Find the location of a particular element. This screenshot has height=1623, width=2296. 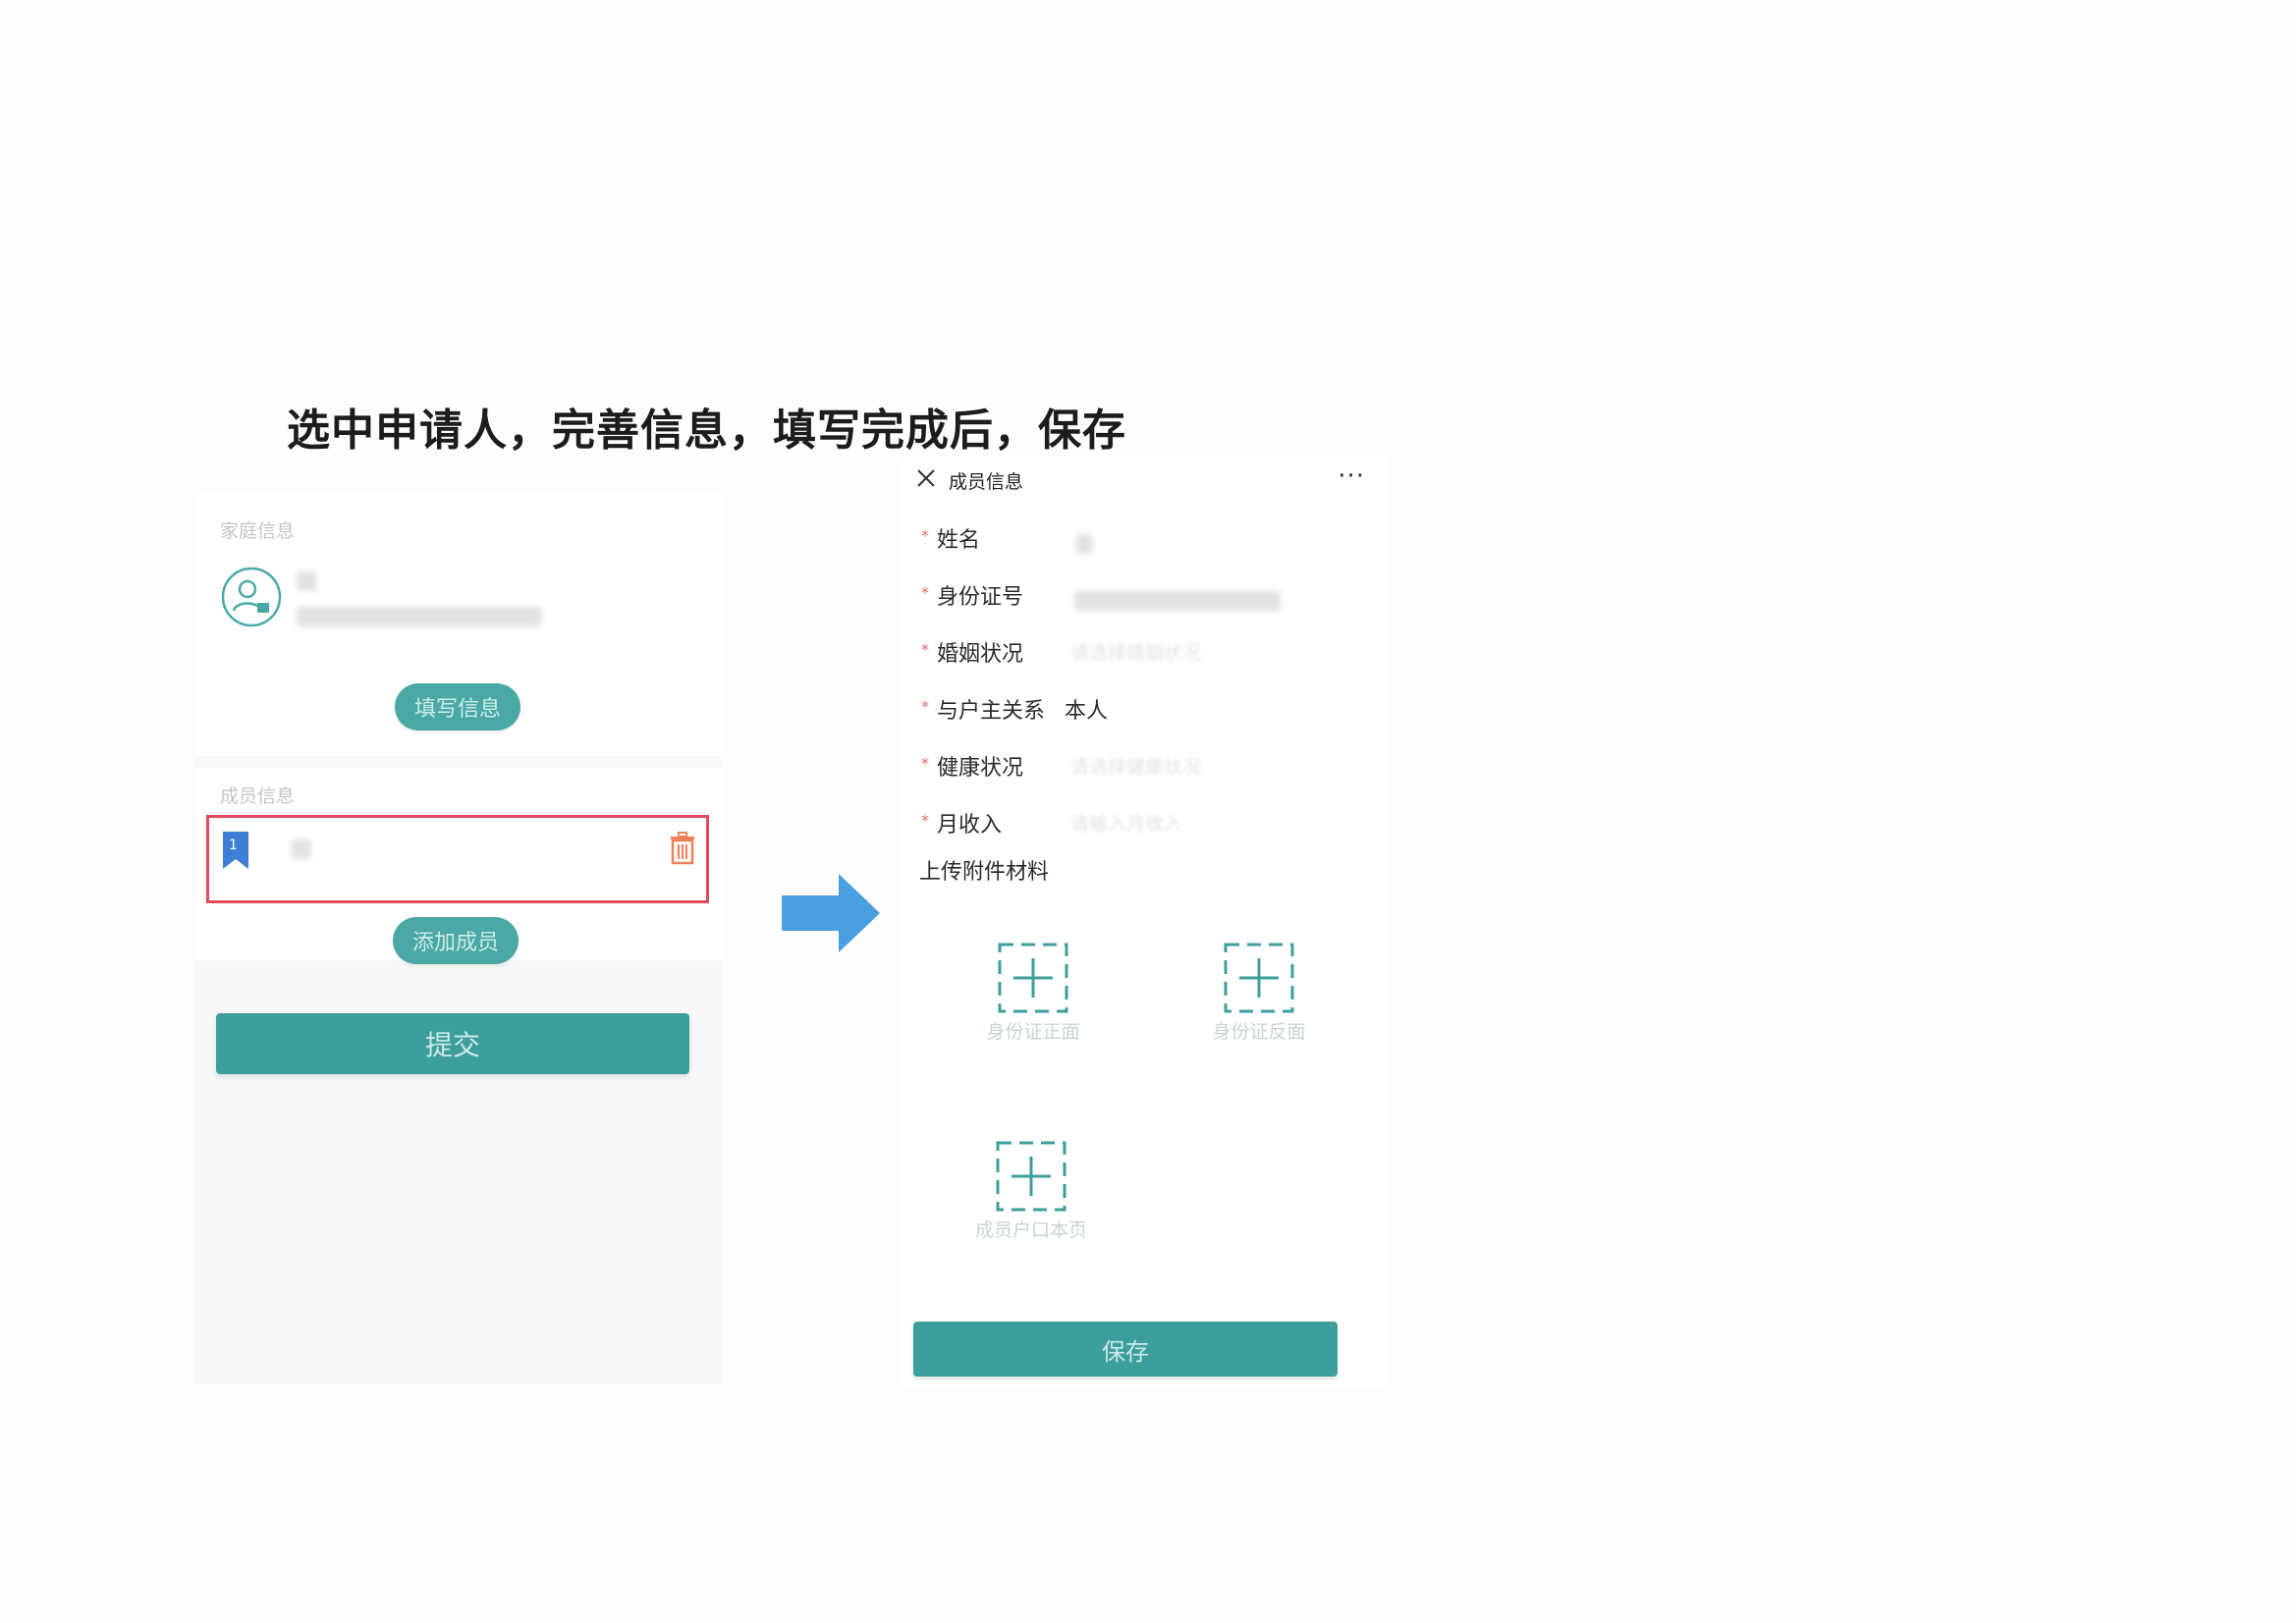

upload-label: 身份证正面 is located at coordinates (1033, 1032).